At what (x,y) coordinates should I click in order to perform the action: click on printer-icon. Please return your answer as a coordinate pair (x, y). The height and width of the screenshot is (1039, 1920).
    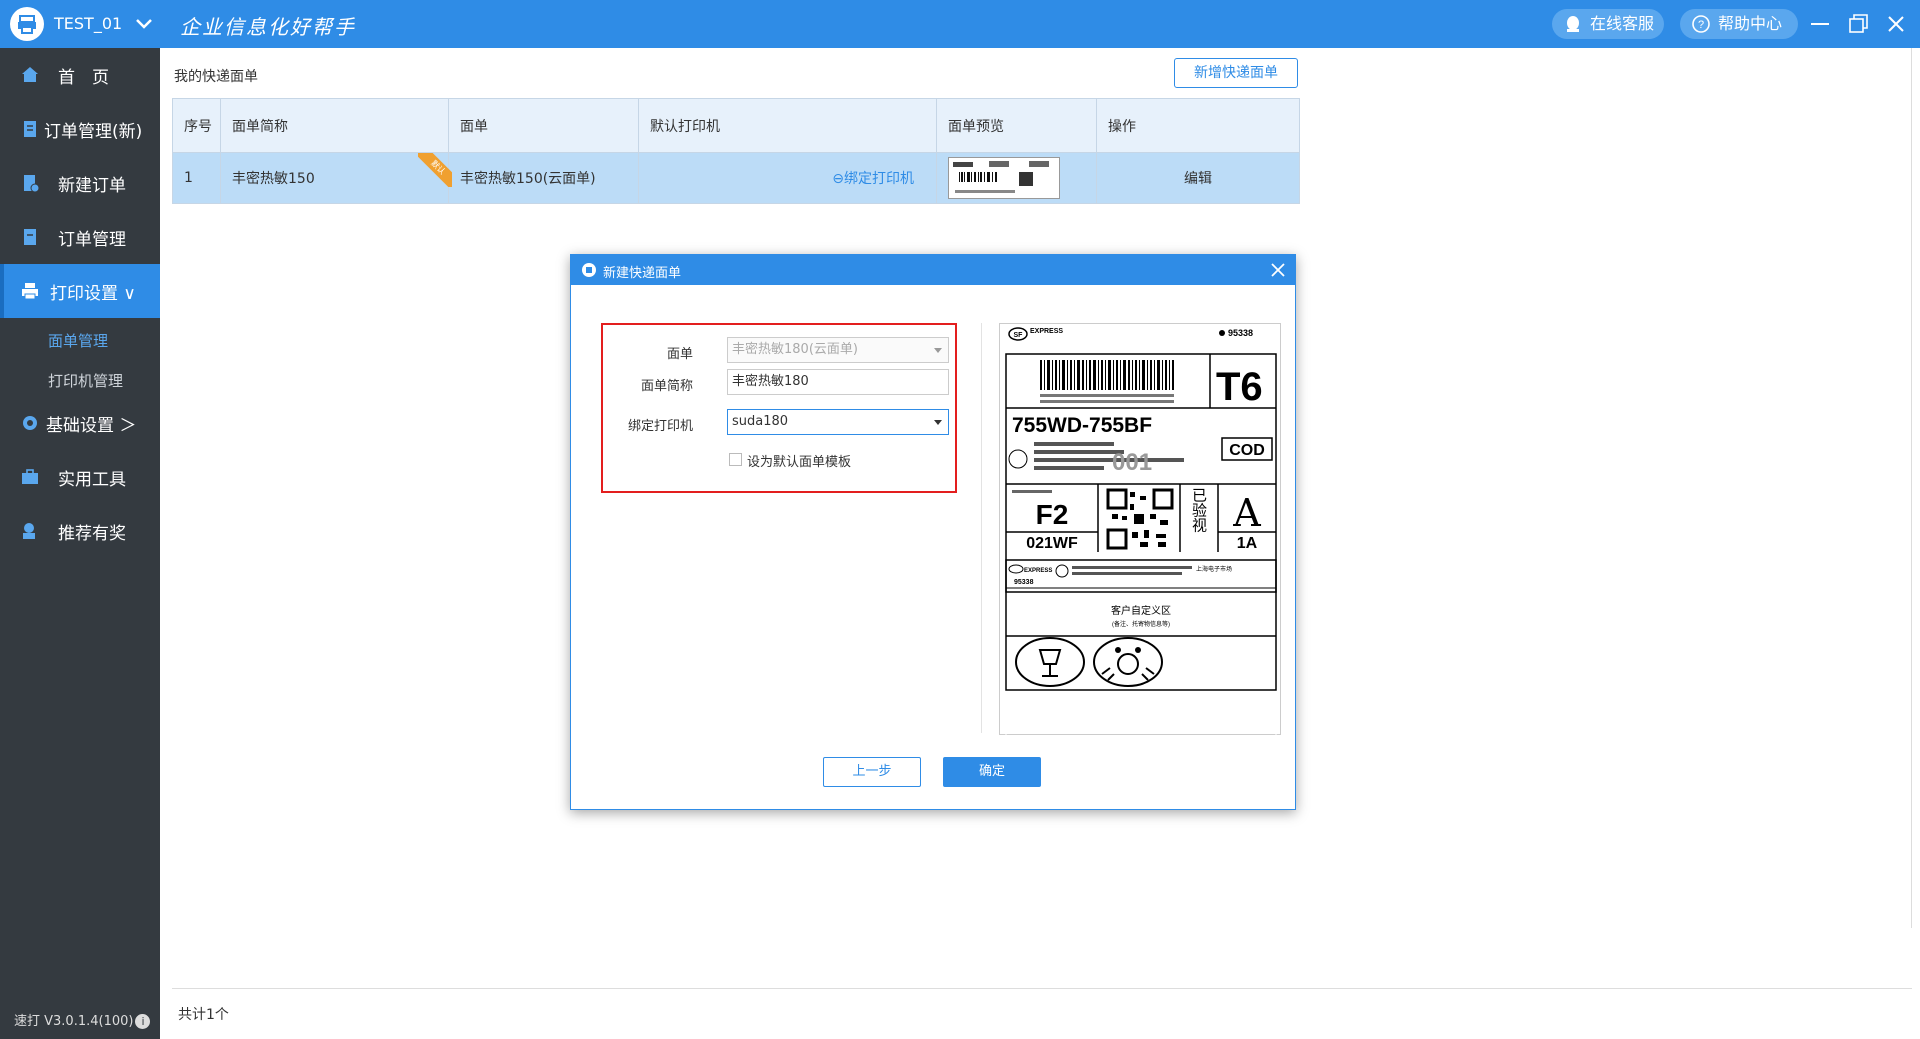
    Looking at the image, I should click on (30, 291).